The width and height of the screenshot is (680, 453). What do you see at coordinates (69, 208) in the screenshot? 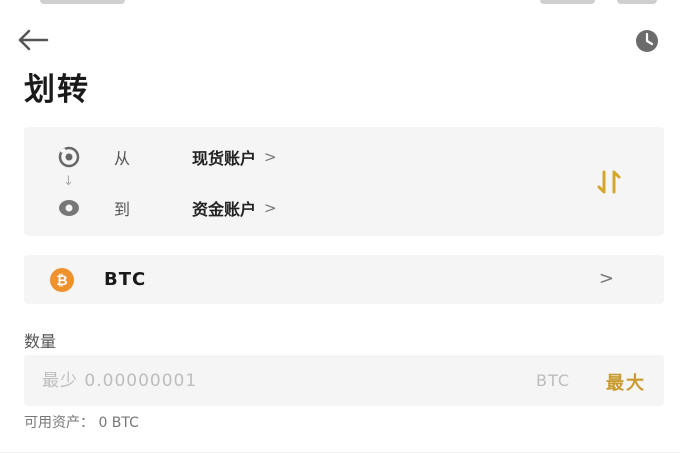
I see `funding-account-icon` at bounding box center [69, 208].